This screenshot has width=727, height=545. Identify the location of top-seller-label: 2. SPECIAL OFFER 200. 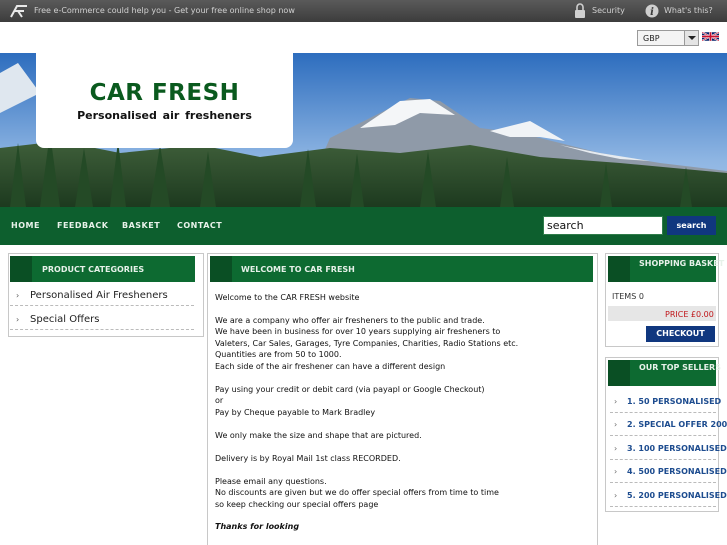
(677, 424).